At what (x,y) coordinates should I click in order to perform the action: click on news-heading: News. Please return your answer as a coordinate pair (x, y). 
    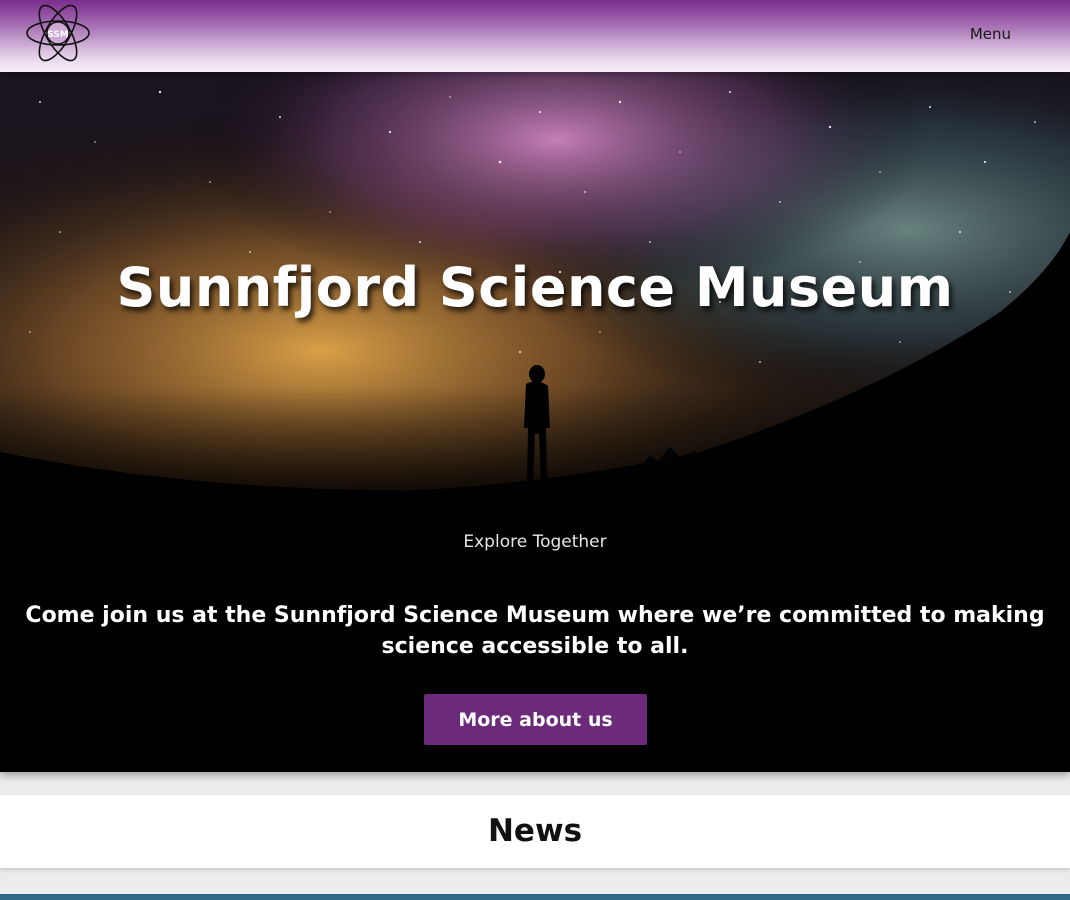
    Looking at the image, I should click on (535, 831).